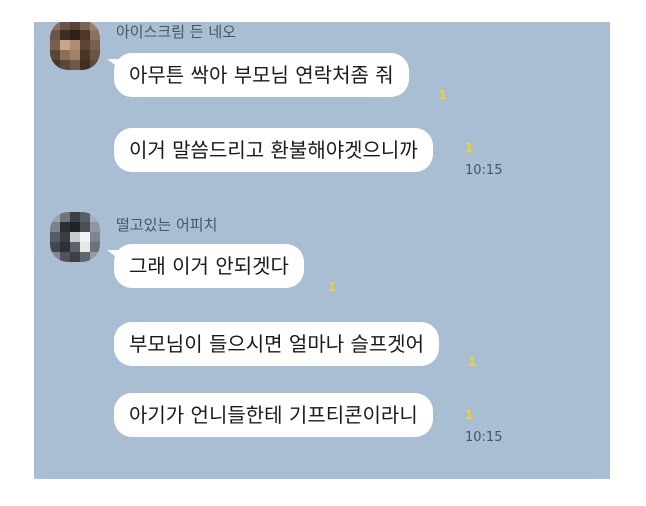 The image size is (646, 506). I want to click on sender-name: 떨고있는 어피치, so click(167, 225).